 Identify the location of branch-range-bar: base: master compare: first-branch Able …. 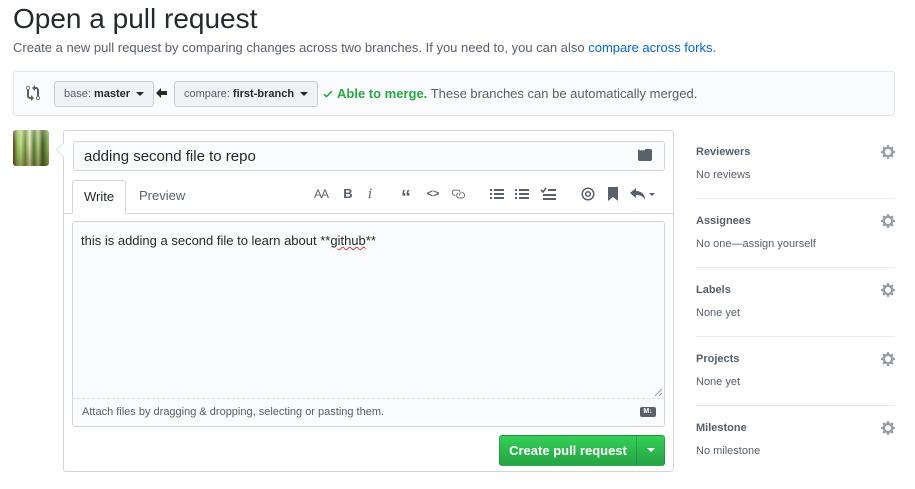
(454, 93).